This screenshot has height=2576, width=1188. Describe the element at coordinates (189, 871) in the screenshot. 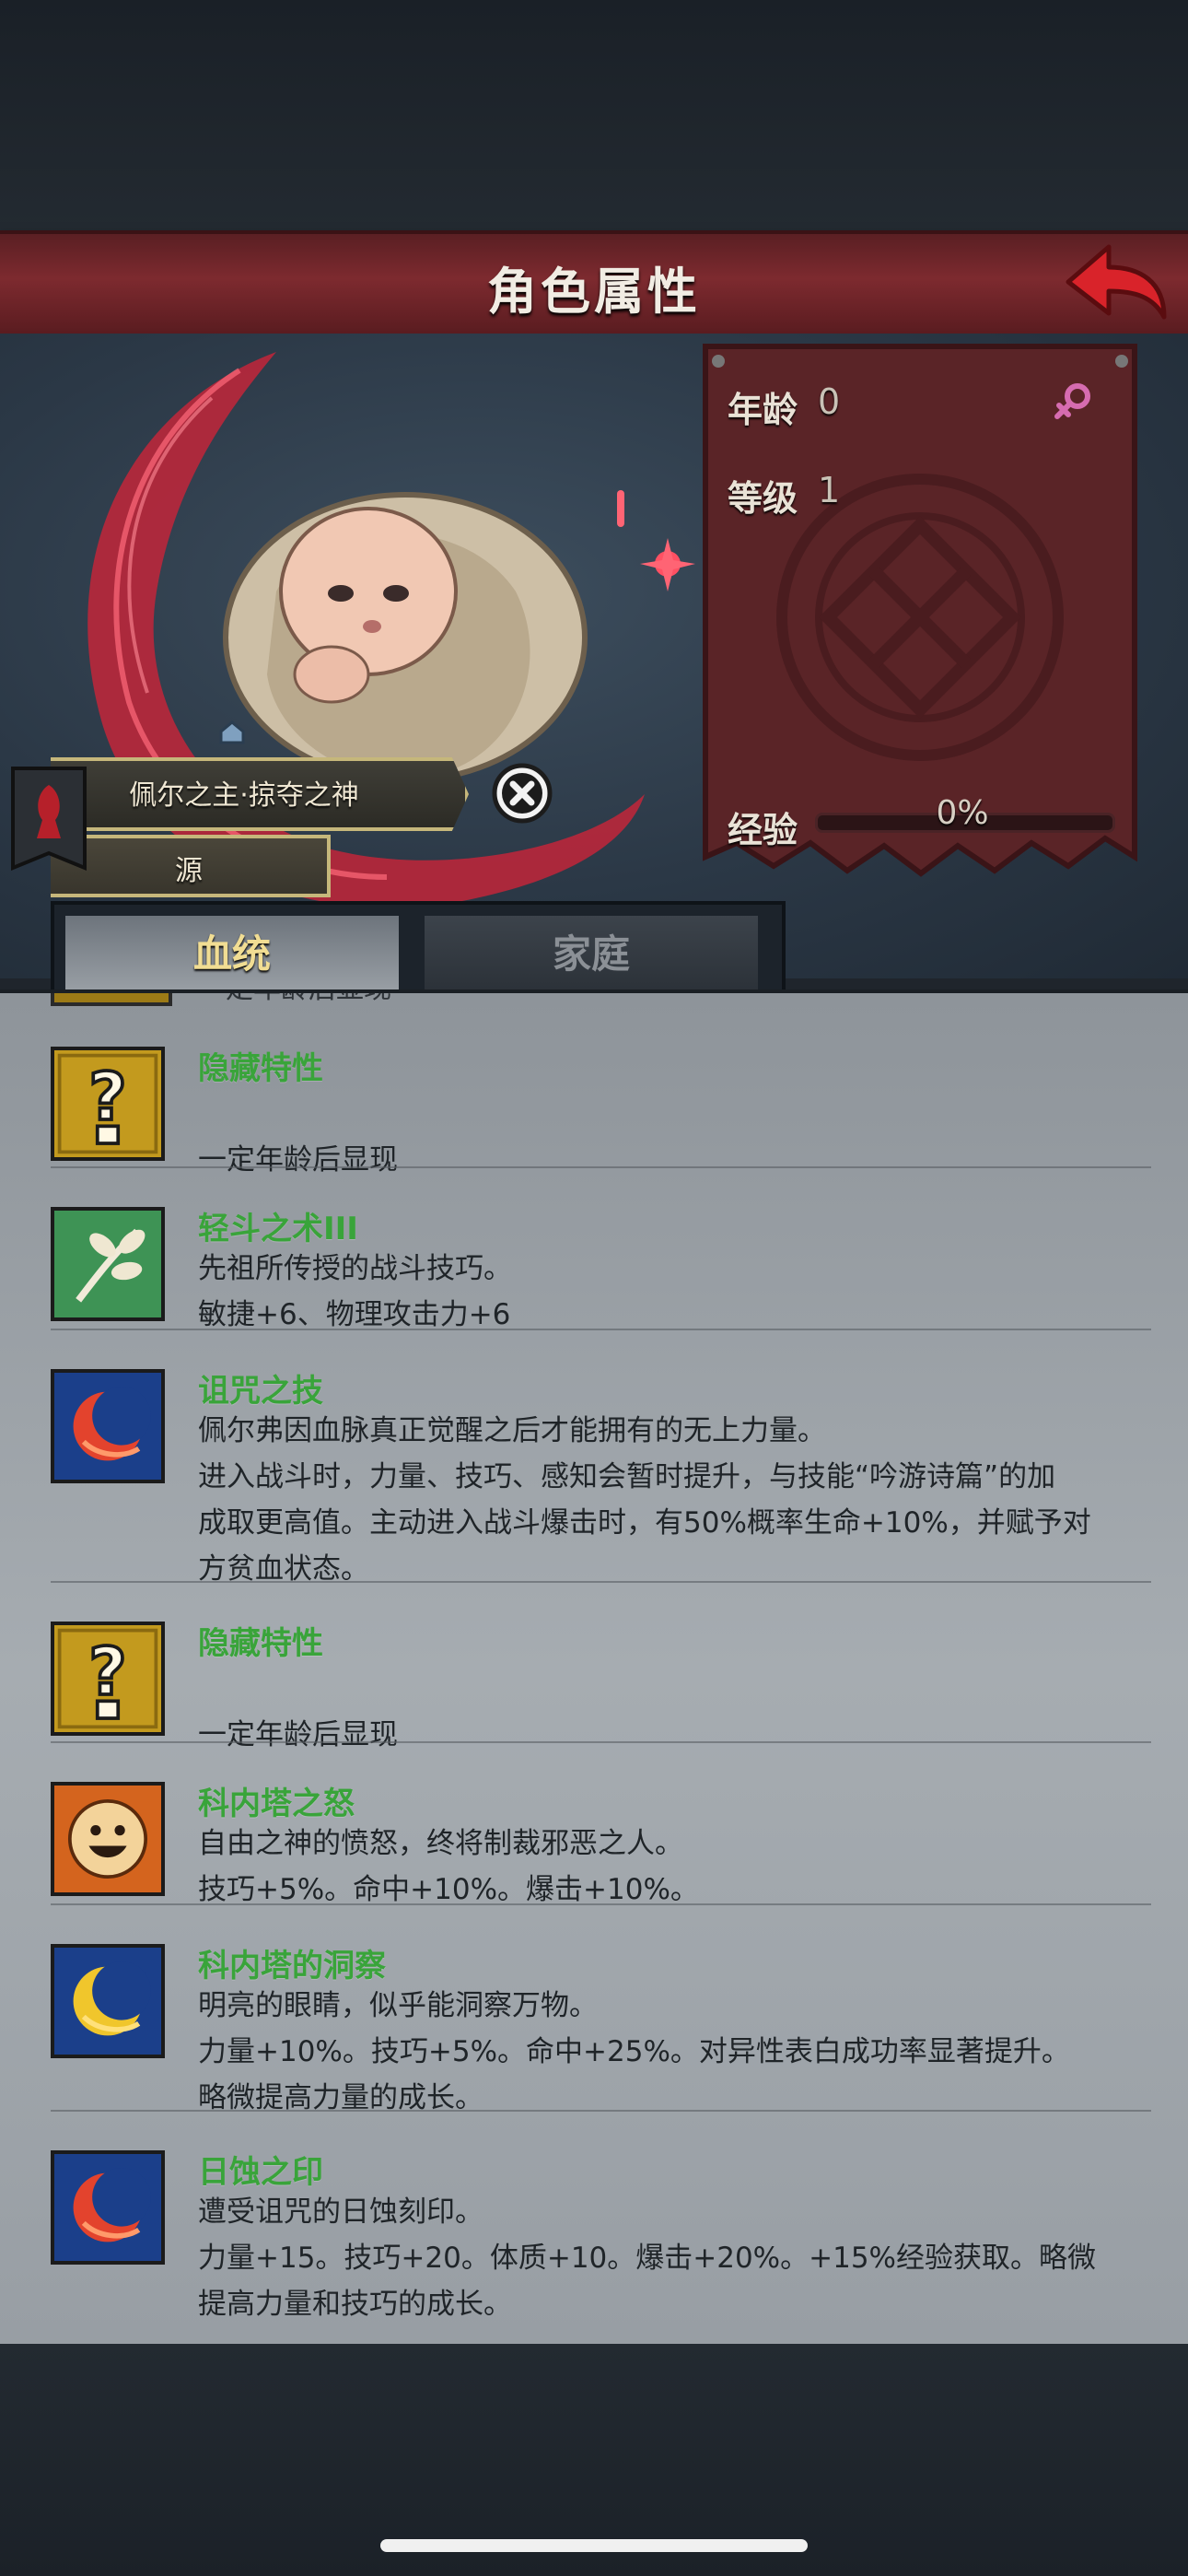

I see `character-source: 源` at that location.